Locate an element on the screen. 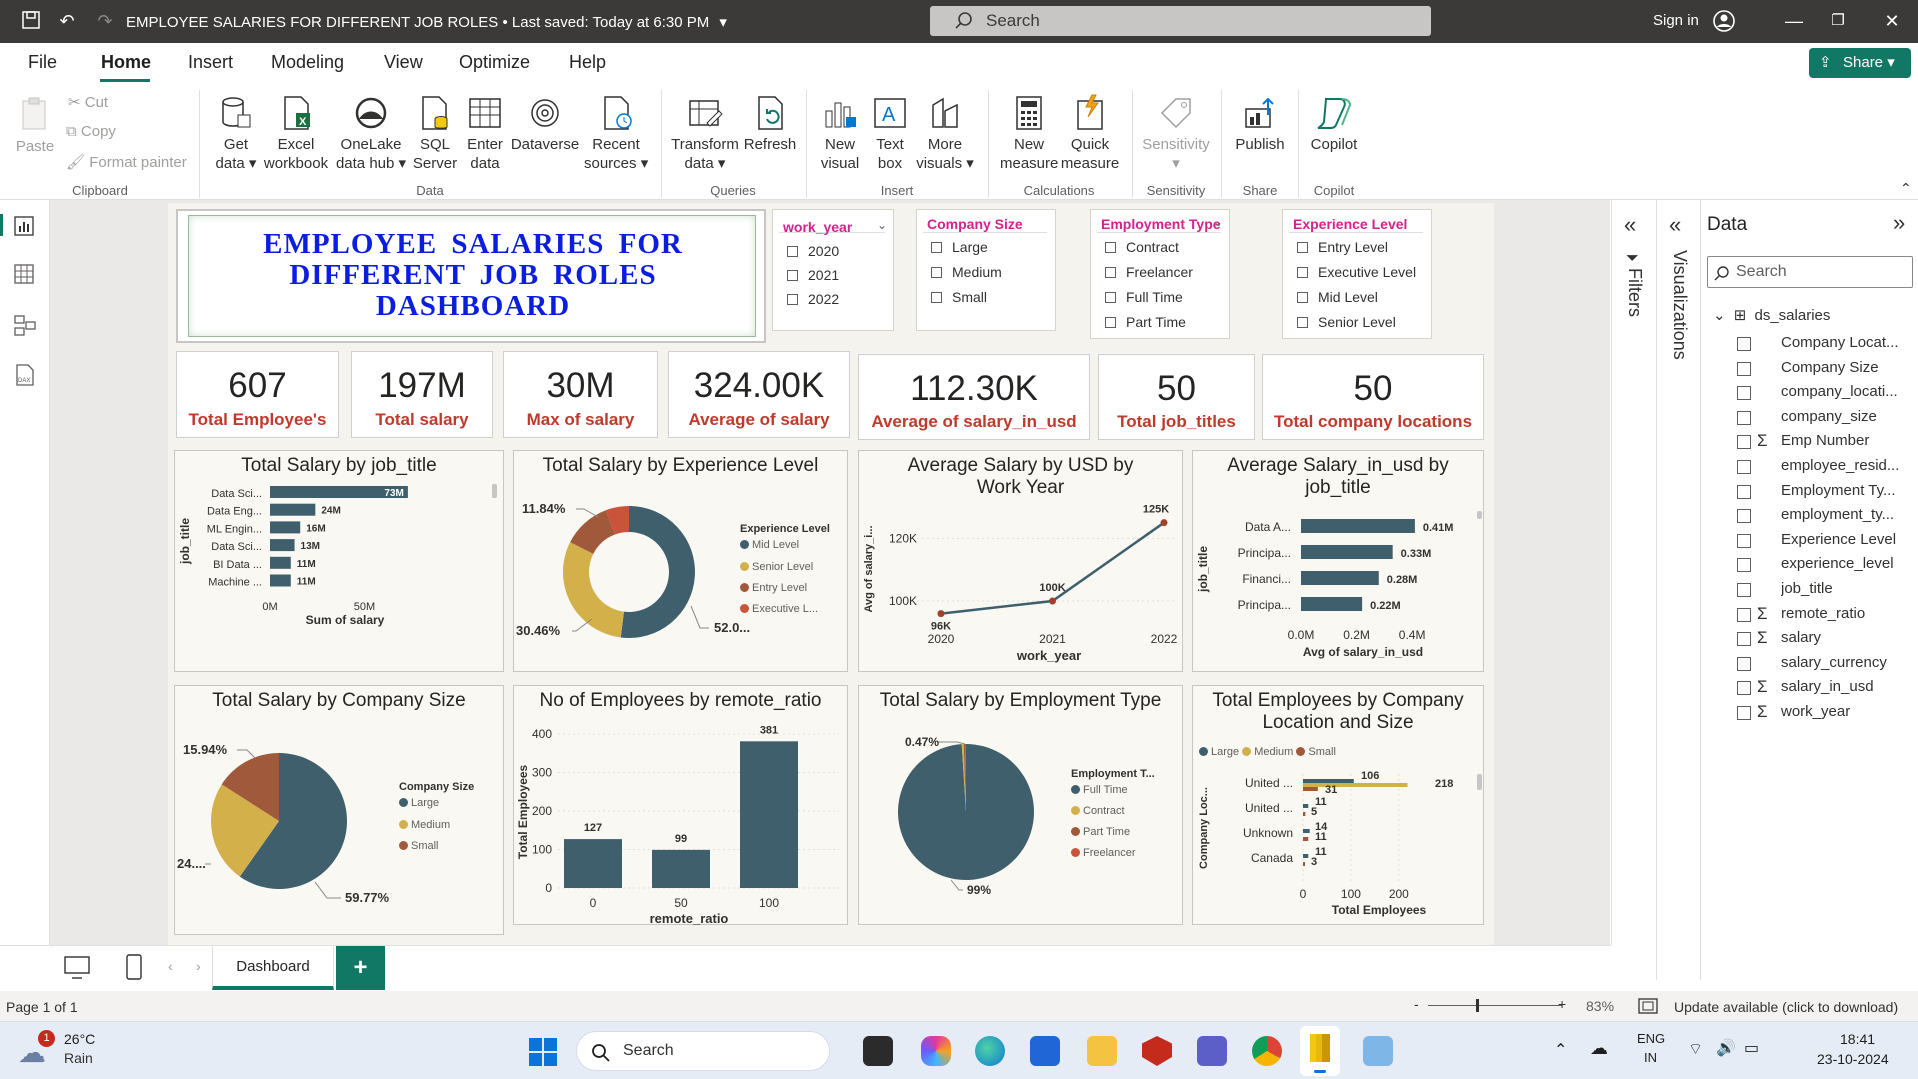 The height and width of the screenshot is (1079, 1918). visualizations-pane: « Visualizations is located at coordinates (1678, 590).